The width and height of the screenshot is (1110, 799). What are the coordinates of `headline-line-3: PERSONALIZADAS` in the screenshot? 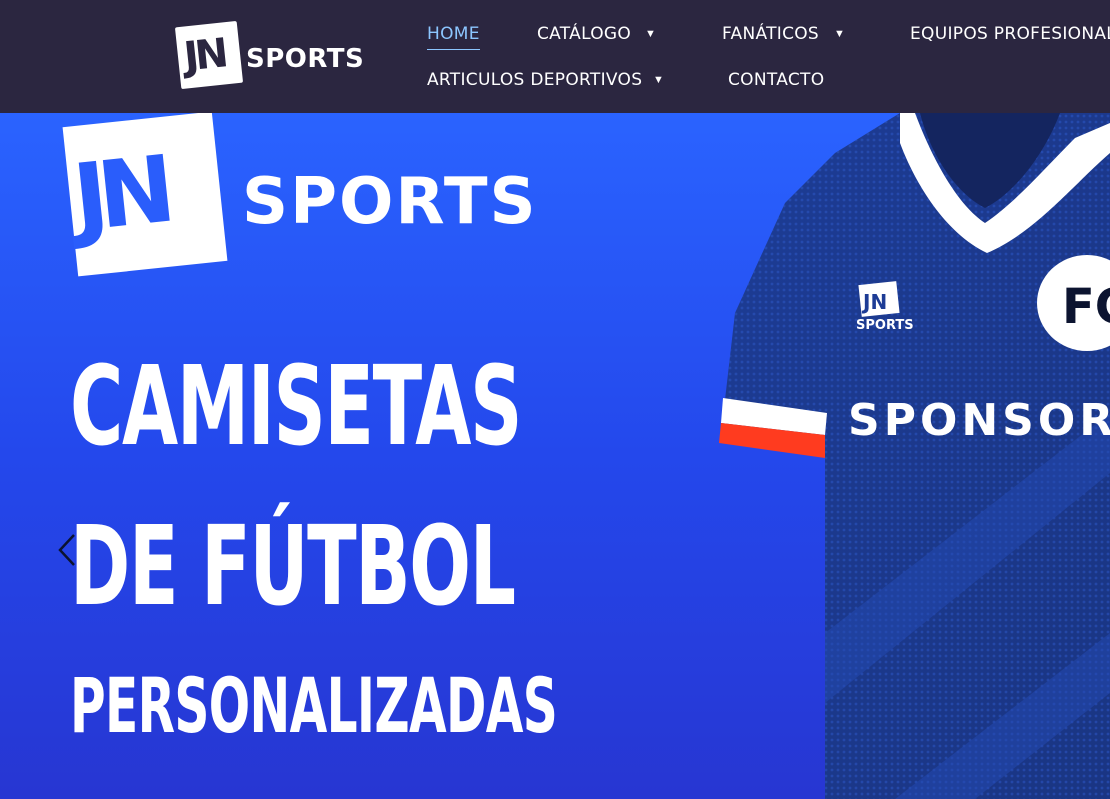 It's located at (314, 705).